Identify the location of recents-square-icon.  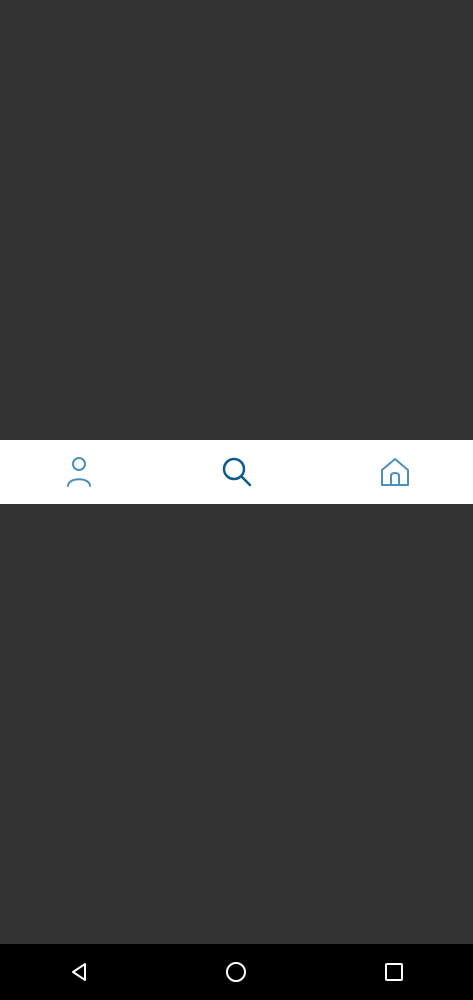
(394, 972).